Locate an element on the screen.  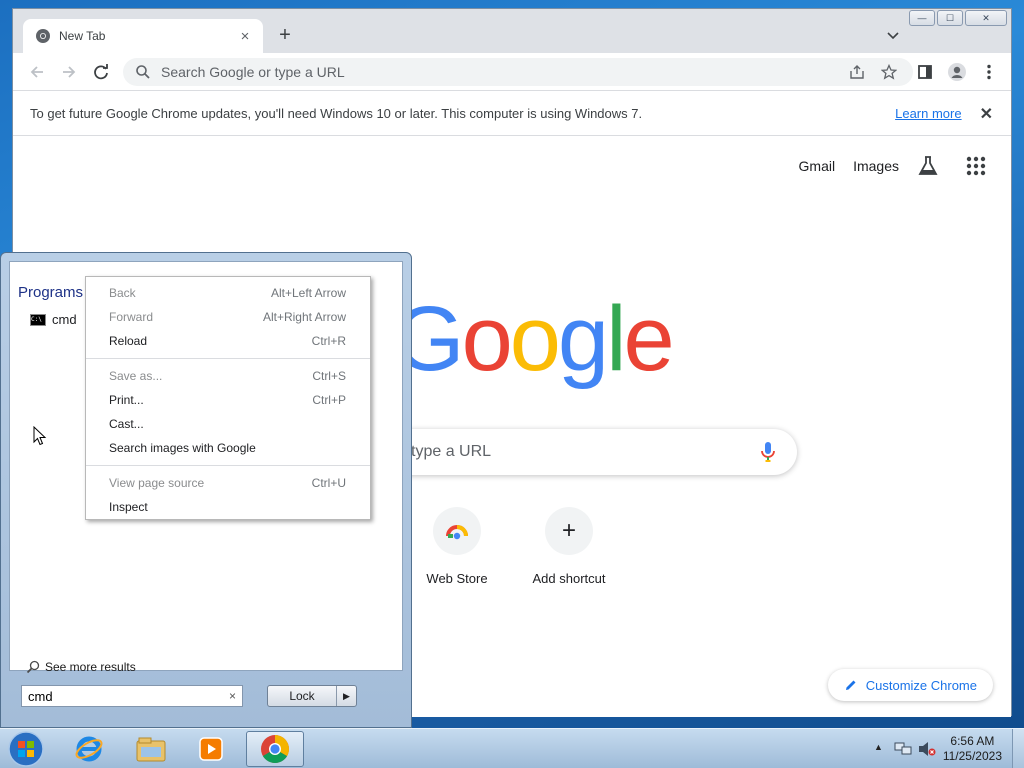
ntp-header-links: Gmail Images is located at coordinates (893, 166).